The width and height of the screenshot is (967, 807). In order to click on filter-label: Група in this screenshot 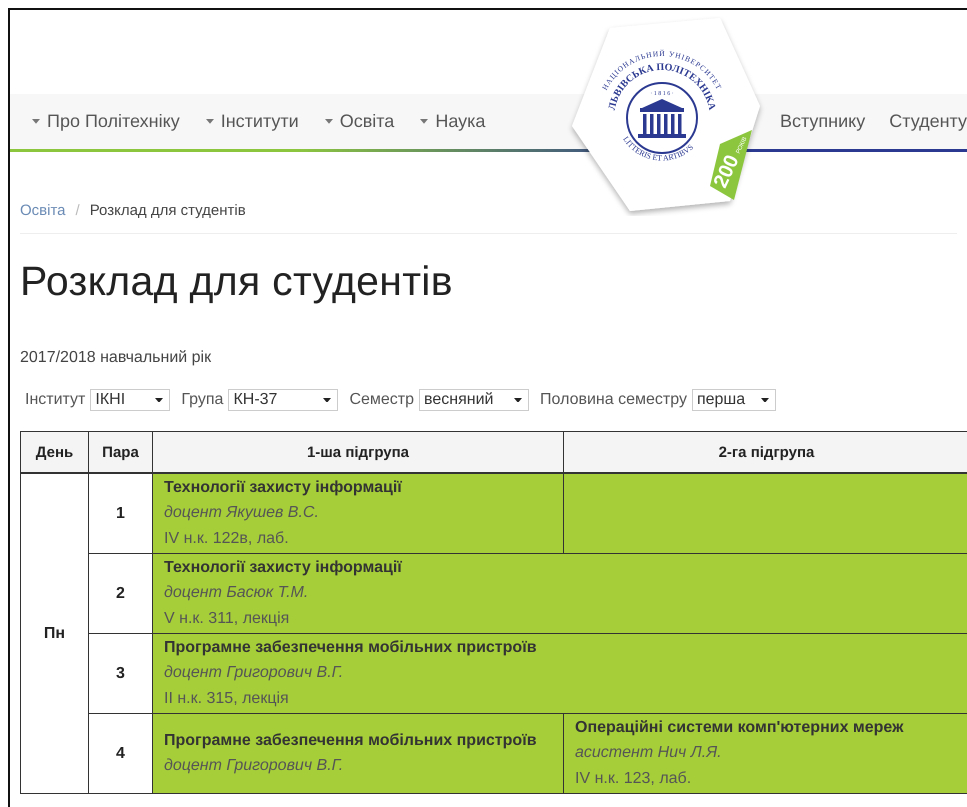, I will do `click(202, 400)`.